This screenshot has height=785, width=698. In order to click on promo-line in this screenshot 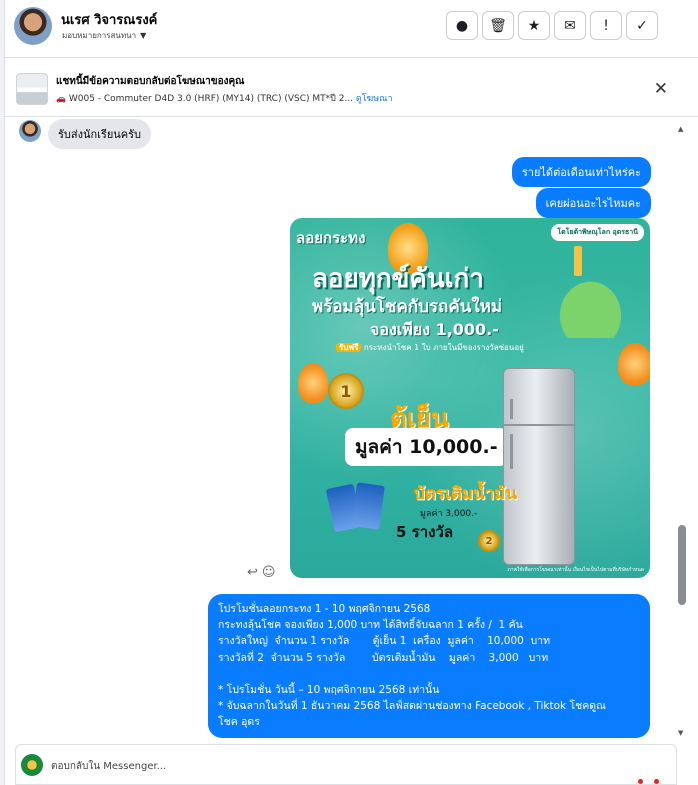, I will do `click(429, 674)`.